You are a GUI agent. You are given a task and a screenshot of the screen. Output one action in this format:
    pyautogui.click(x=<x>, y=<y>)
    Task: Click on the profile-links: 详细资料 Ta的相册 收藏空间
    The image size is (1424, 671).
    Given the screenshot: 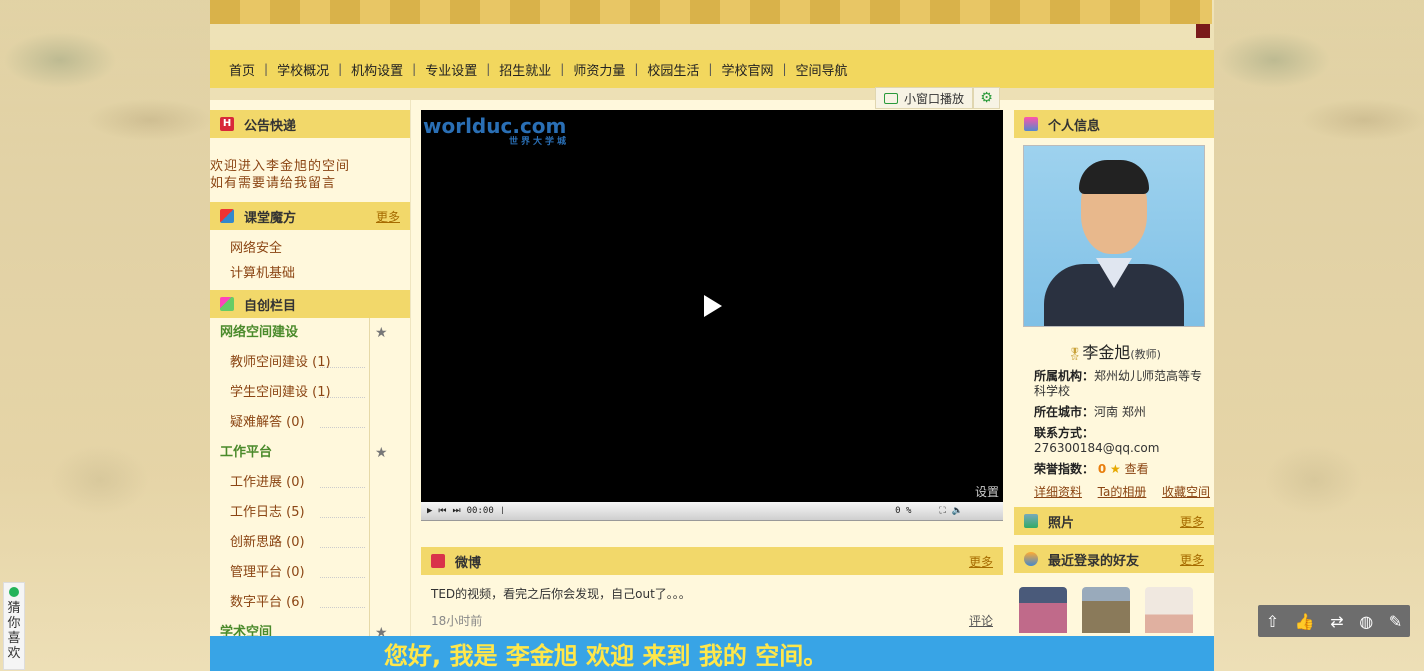 What is the action you would take?
    pyautogui.click(x=1114, y=491)
    